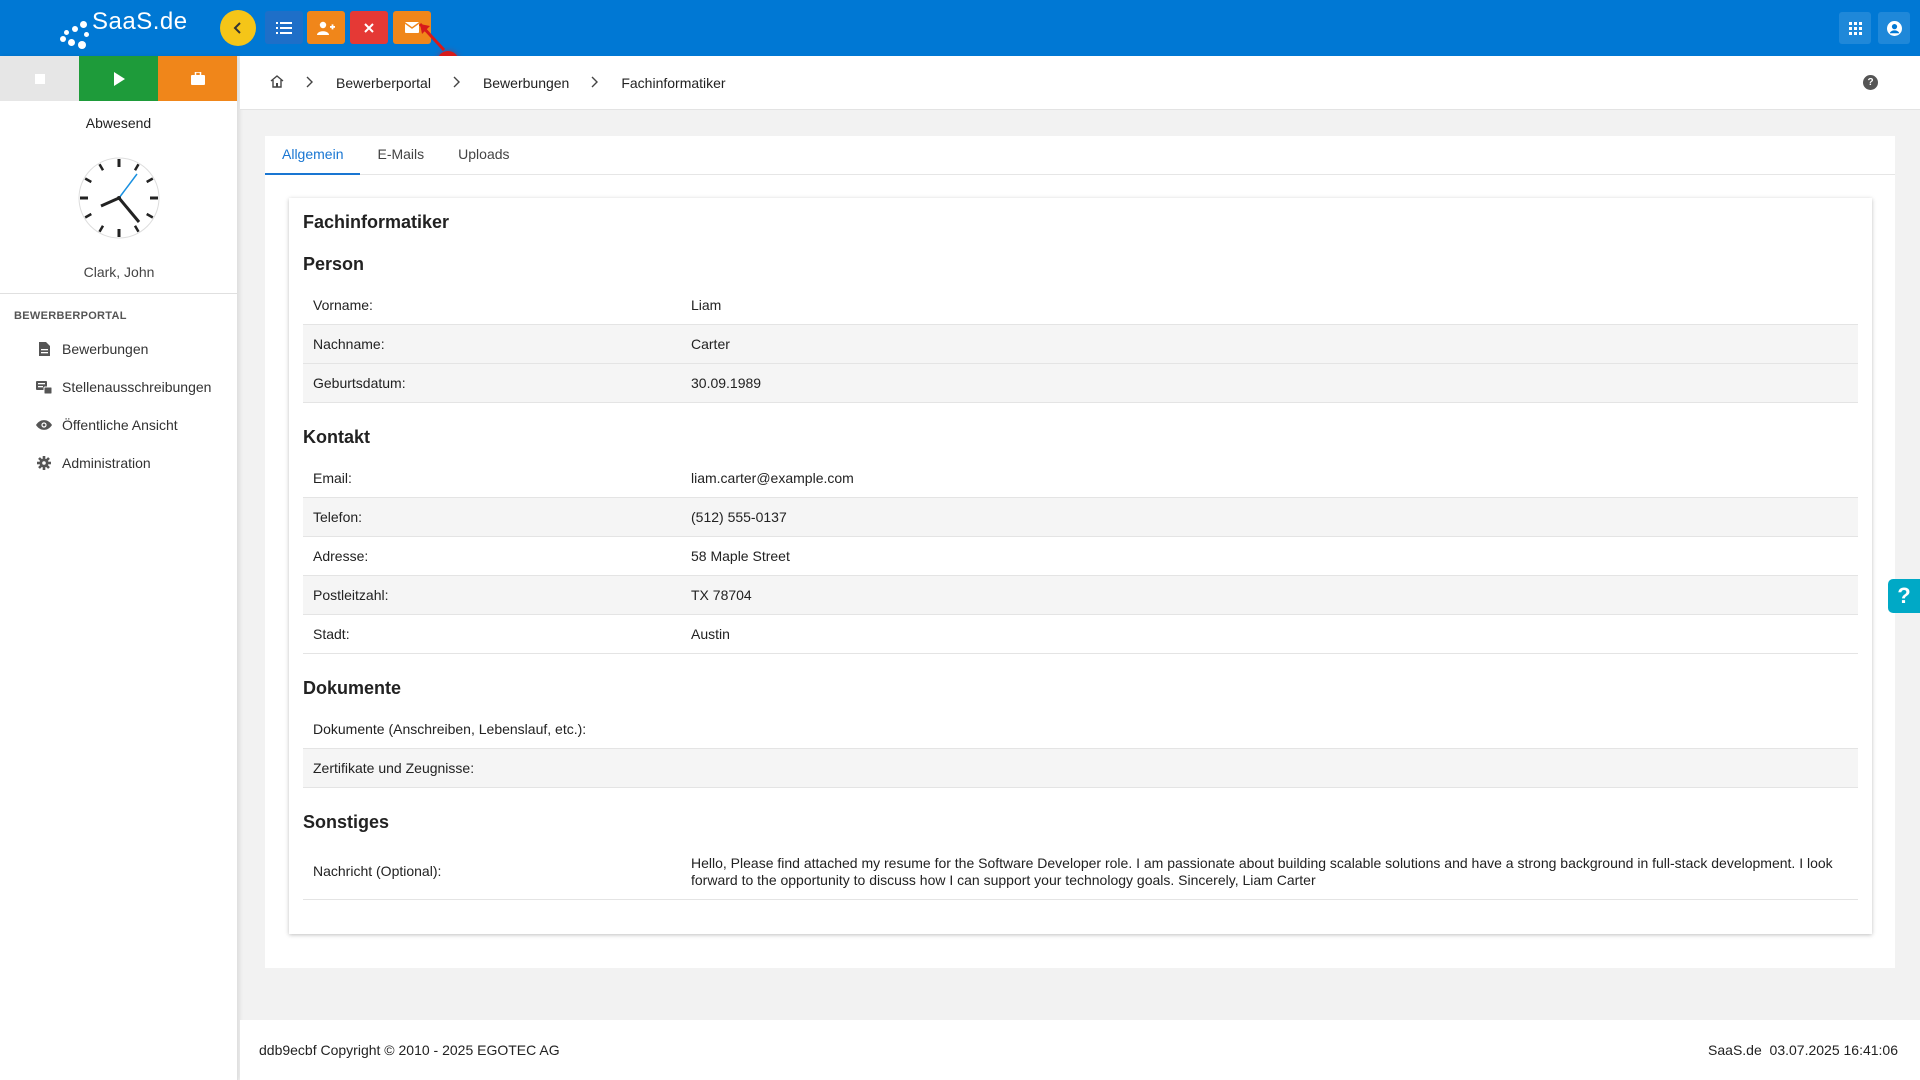 This screenshot has width=1920, height=1080. I want to click on play-icon, so click(119, 78).